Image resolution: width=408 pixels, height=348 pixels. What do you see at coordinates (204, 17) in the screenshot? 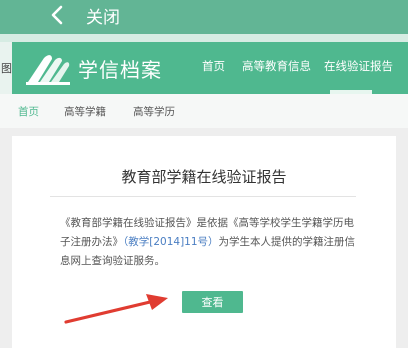
I see `app-bar: 关闭` at bounding box center [204, 17].